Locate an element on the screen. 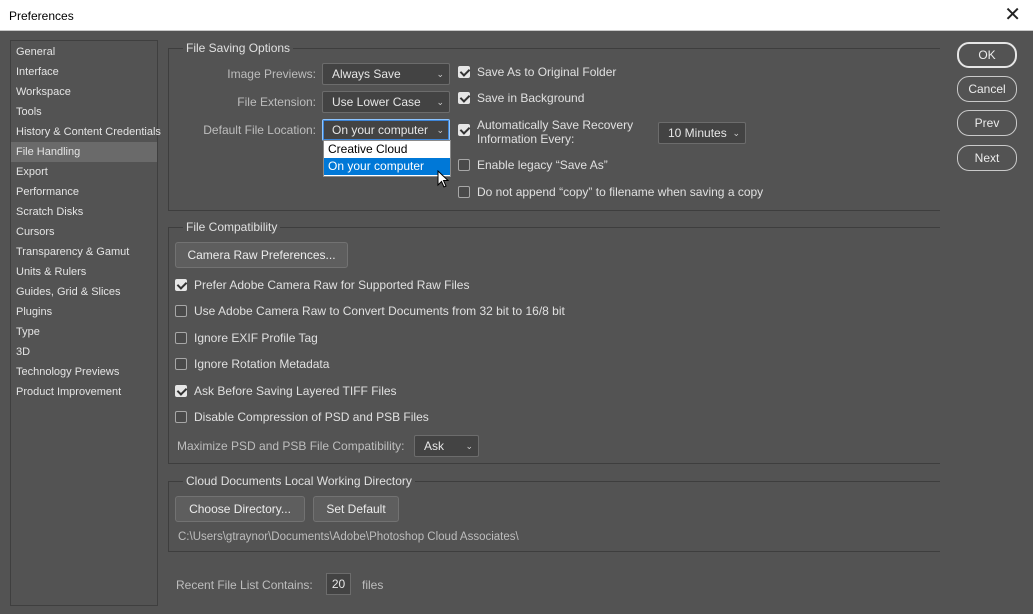 This screenshot has width=1033, height=614. compat-option-label: Ask Before Saving Layered TIFF Files is located at coordinates (295, 391).